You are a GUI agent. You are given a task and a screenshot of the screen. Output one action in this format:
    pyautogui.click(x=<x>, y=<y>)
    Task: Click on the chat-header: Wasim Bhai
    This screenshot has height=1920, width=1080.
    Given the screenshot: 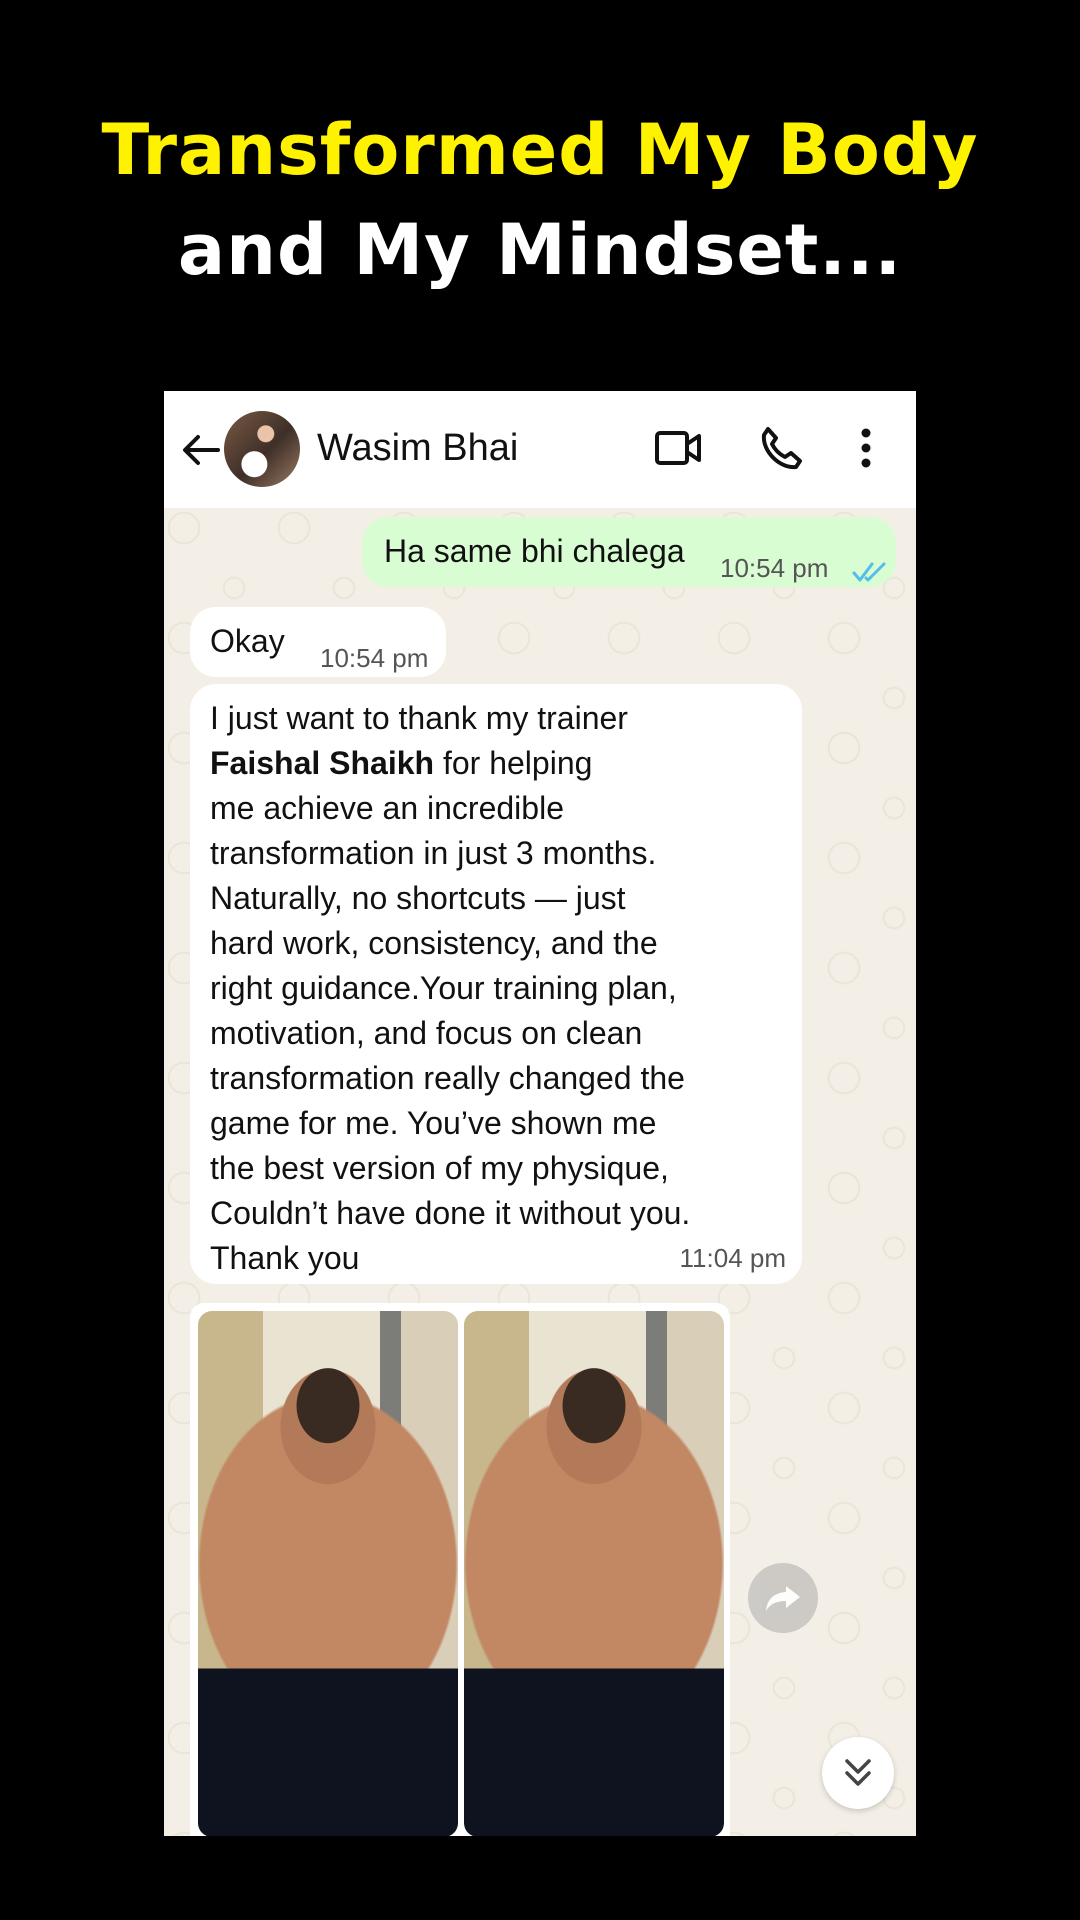 What is the action you would take?
    pyautogui.click(x=540, y=449)
    